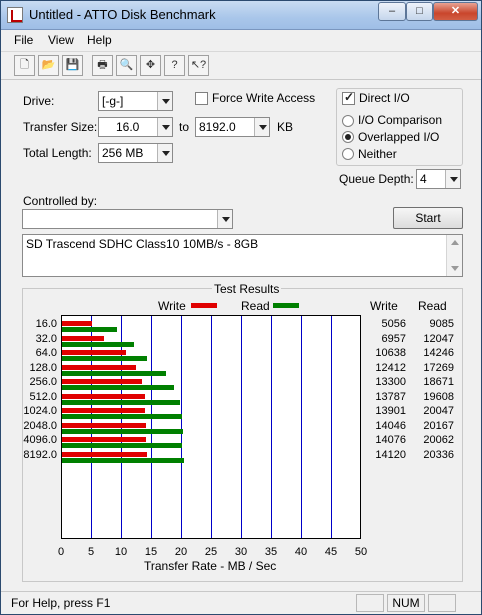 This screenshot has width=482, height=615. I want to click on results-title: Test Results, so click(247, 289).